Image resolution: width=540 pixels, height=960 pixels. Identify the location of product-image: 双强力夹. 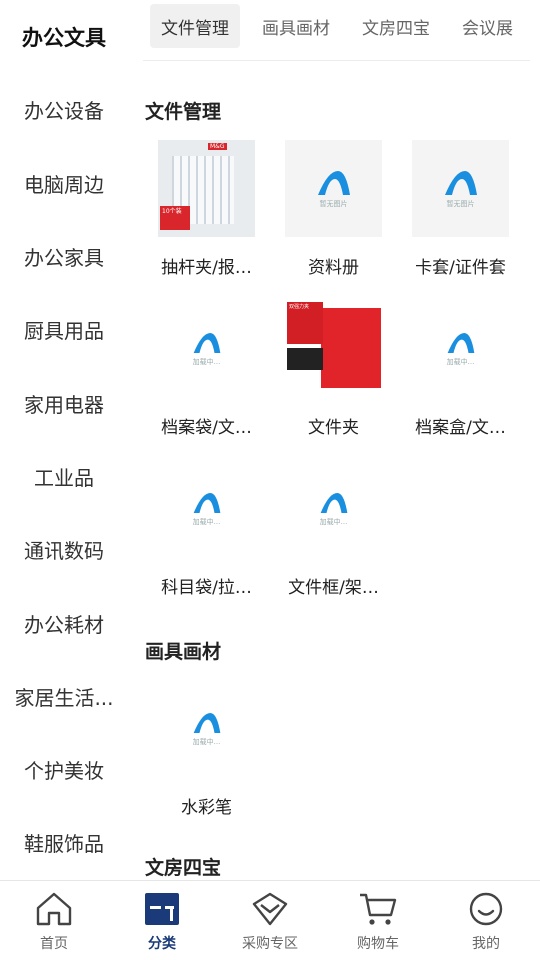
(333, 348).